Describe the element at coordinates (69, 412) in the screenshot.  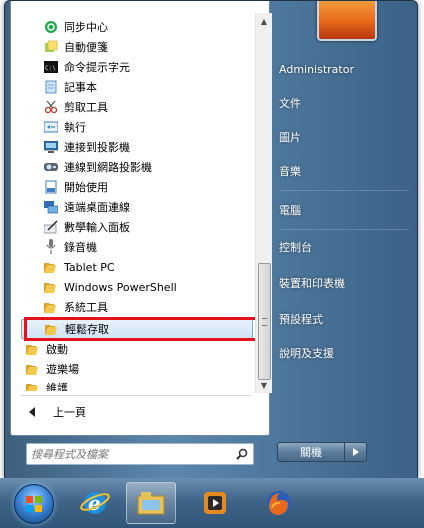
I see `back-label: 上一頁` at that location.